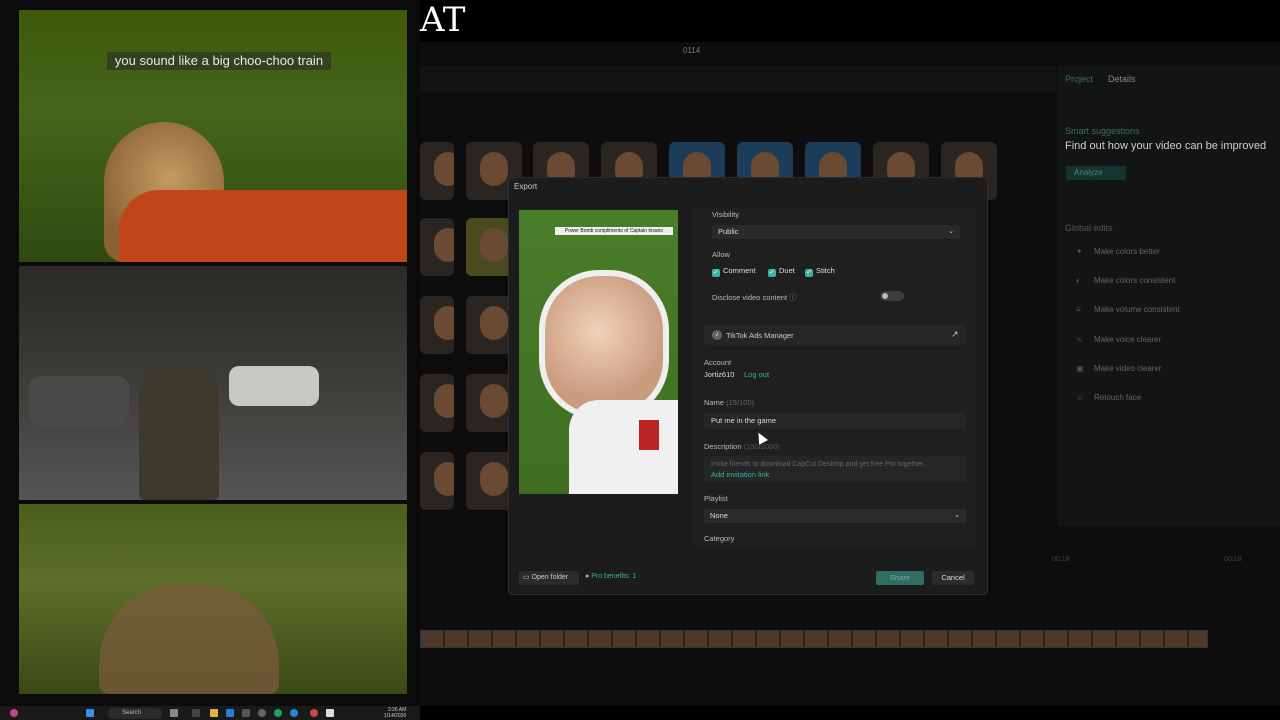 The width and height of the screenshot is (1280, 720). Describe the element at coordinates (1089, 228) in the screenshot. I see `global-edits-label: Global edits` at that location.